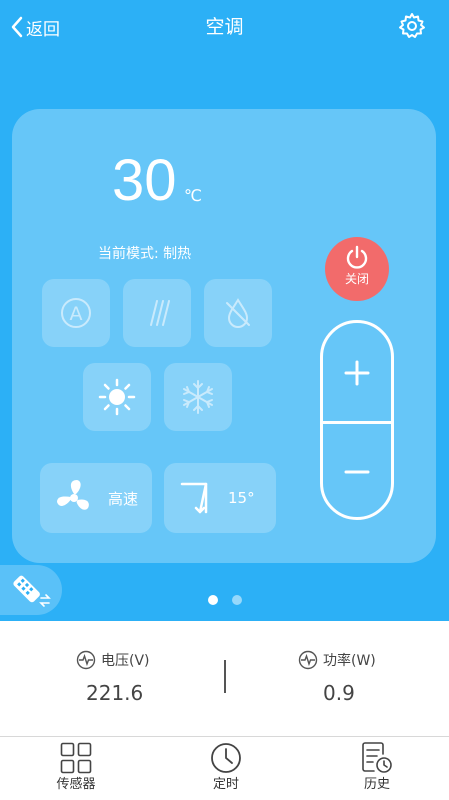 This screenshot has width=449, height=800. What do you see at coordinates (224, 27) in the screenshot?
I see `page-title: 空调` at bounding box center [224, 27].